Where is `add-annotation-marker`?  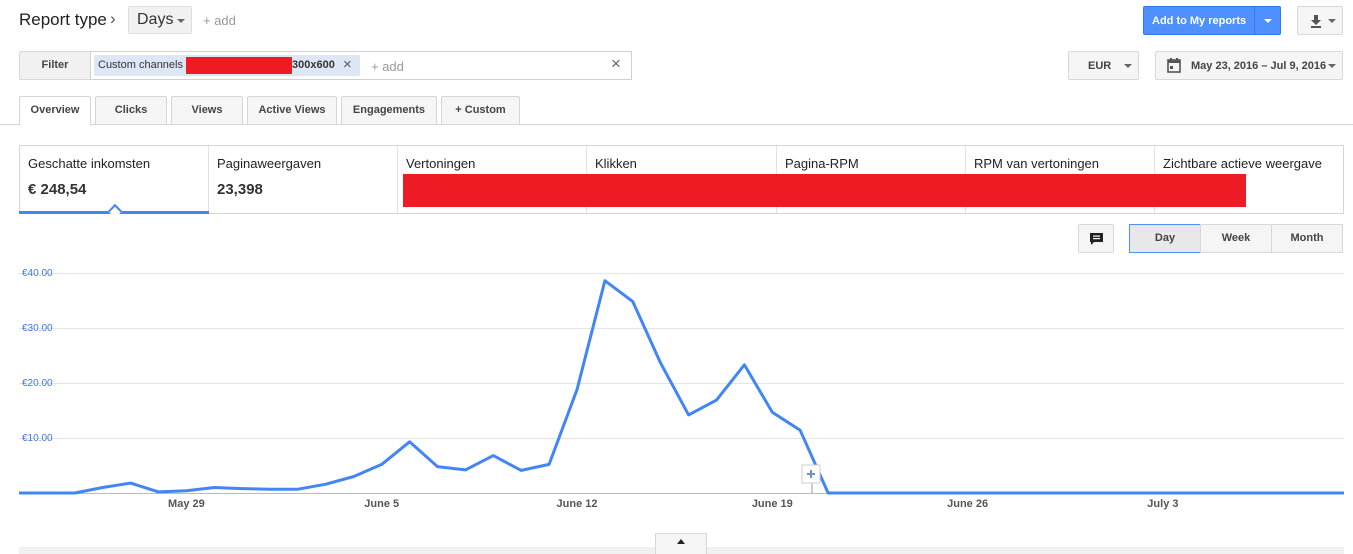
add-annotation-marker is located at coordinates (811, 478).